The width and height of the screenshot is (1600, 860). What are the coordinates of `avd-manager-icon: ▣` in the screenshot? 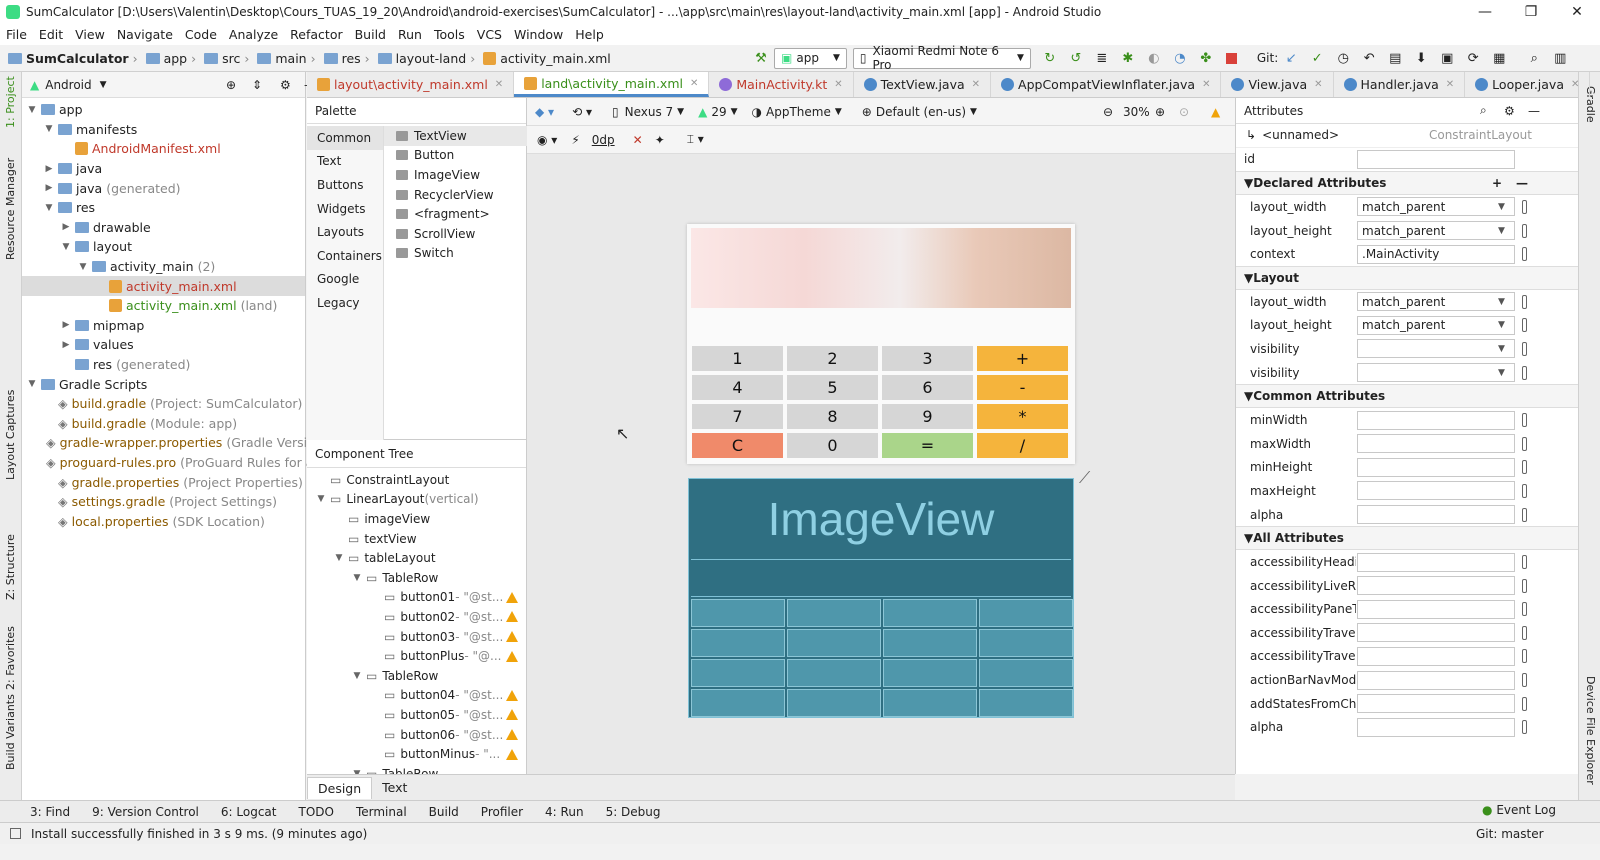 It's located at (1447, 58).